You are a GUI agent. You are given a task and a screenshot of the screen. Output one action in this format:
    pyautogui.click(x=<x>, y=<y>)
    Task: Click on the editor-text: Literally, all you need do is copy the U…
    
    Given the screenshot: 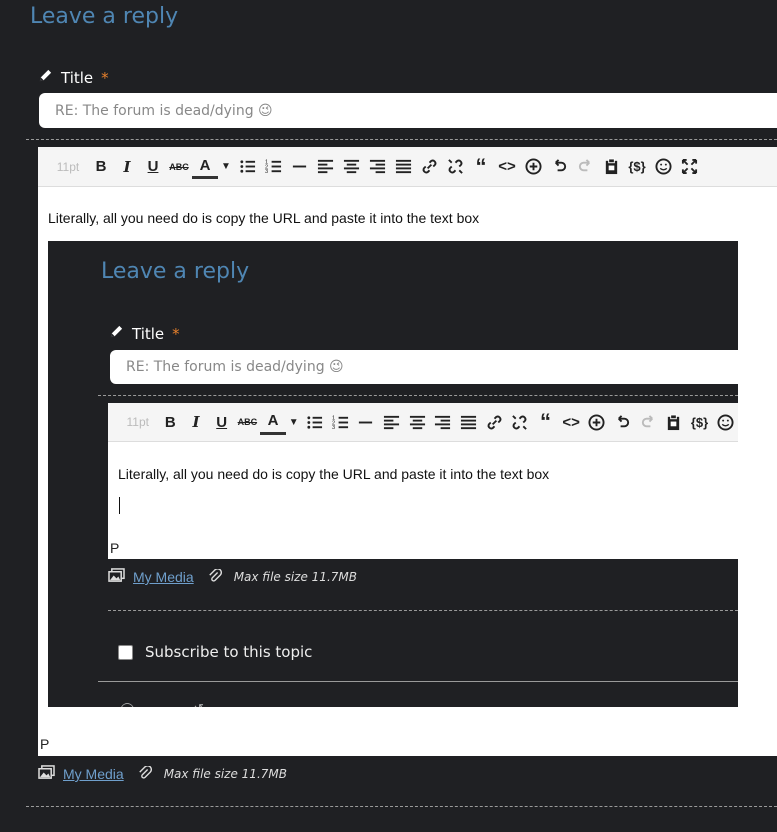 What is the action you would take?
    pyautogui.click(x=264, y=218)
    